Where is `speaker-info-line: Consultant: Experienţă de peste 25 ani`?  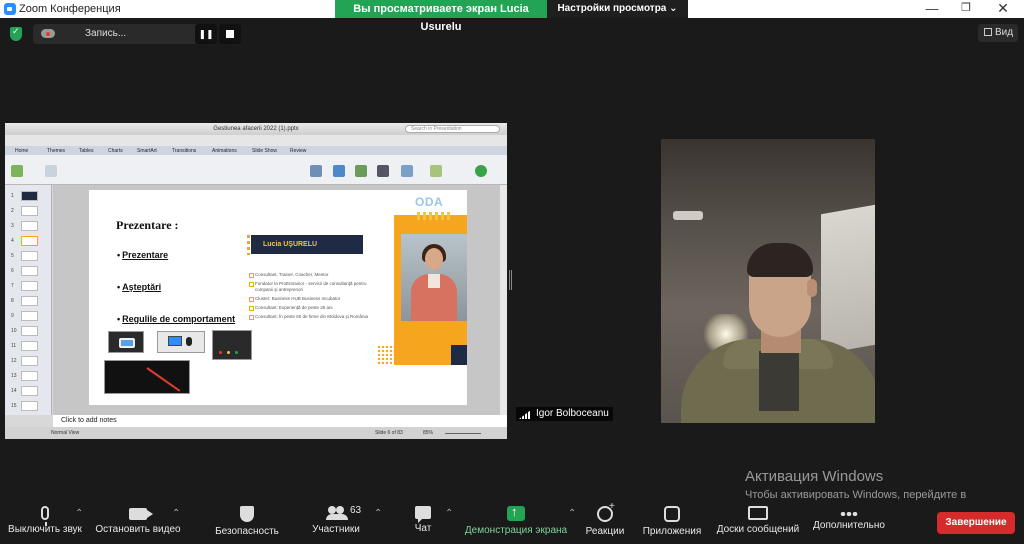
speaker-info-line: Consultant: Experienţă de peste 25 ani is located at coordinates (314, 308).